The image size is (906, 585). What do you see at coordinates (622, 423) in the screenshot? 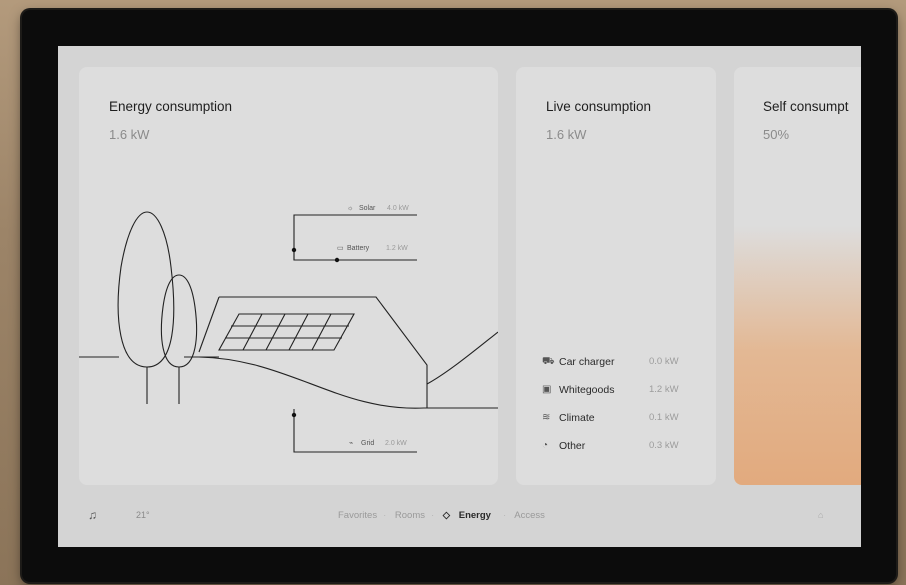
I see `list-item-climate: ≋ Climate 0.1 kW` at bounding box center [622, 423].